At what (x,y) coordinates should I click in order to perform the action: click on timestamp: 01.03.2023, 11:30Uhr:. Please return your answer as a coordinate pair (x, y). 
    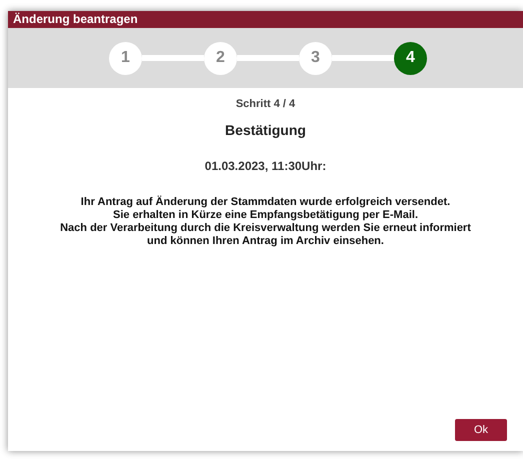
    Looking at the image, I should click on (265, 166).